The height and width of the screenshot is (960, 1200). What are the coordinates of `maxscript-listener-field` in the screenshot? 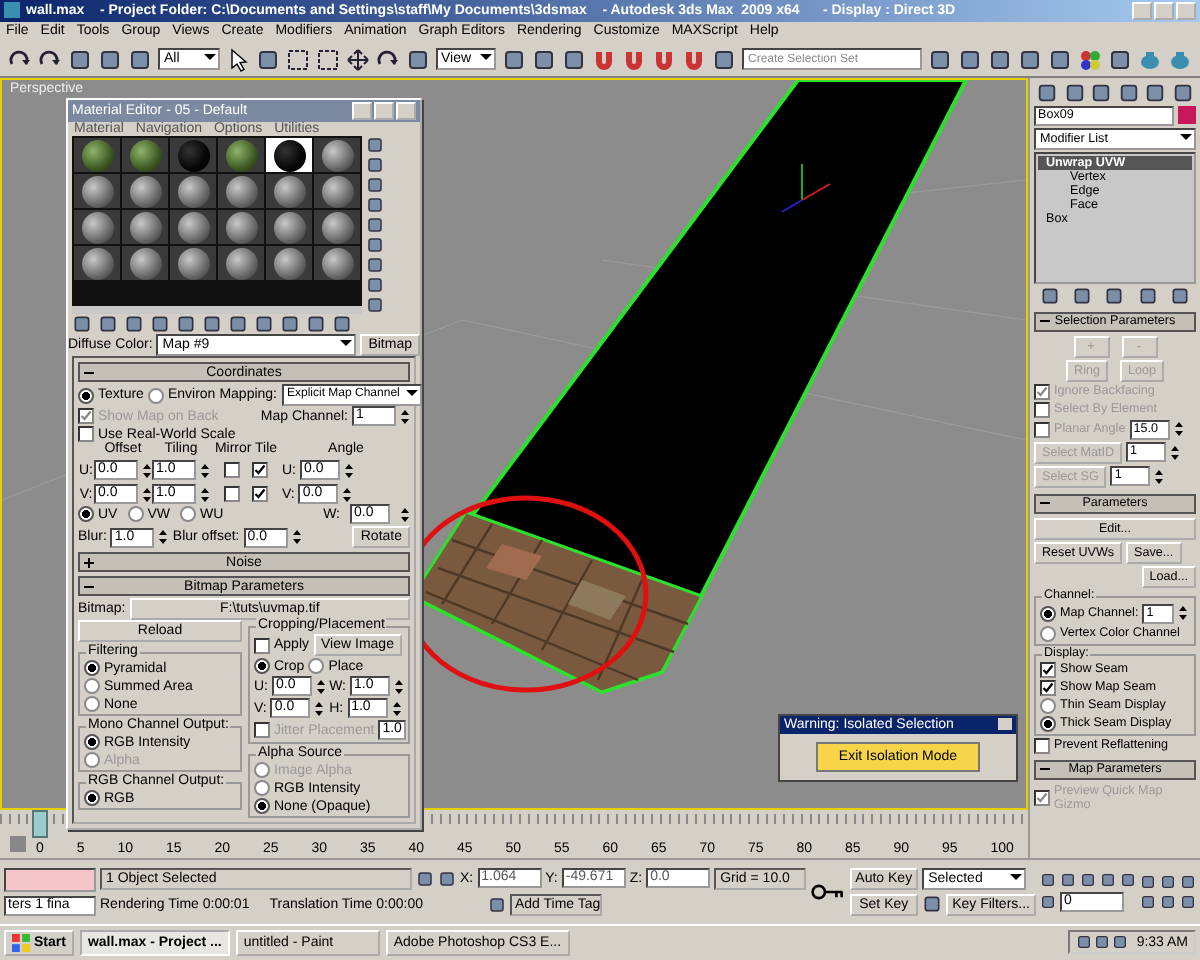 It's located at (50, 879).